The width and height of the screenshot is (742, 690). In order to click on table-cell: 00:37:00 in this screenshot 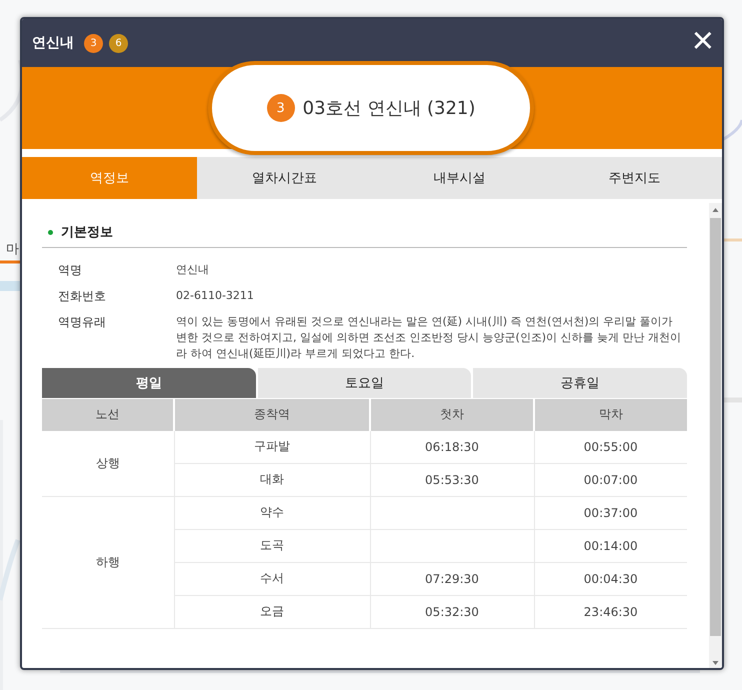, I will do `click(610, 513)`.